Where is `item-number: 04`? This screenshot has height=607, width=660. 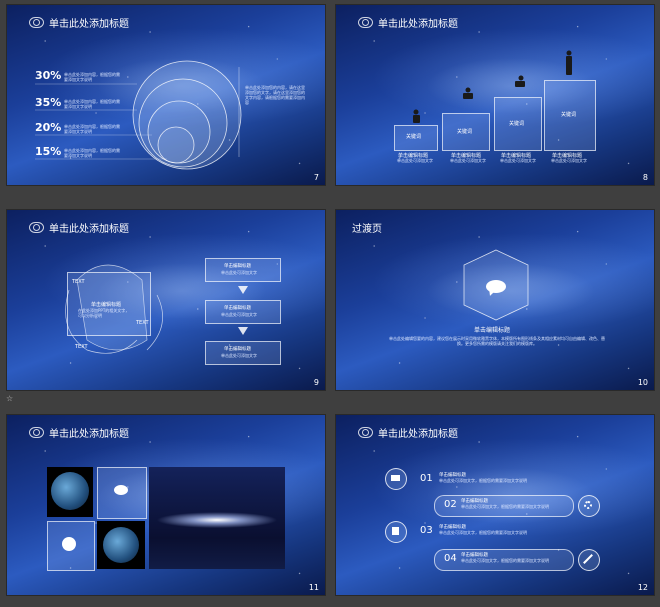 item-number: 04 is located at coordinates (450, 558).